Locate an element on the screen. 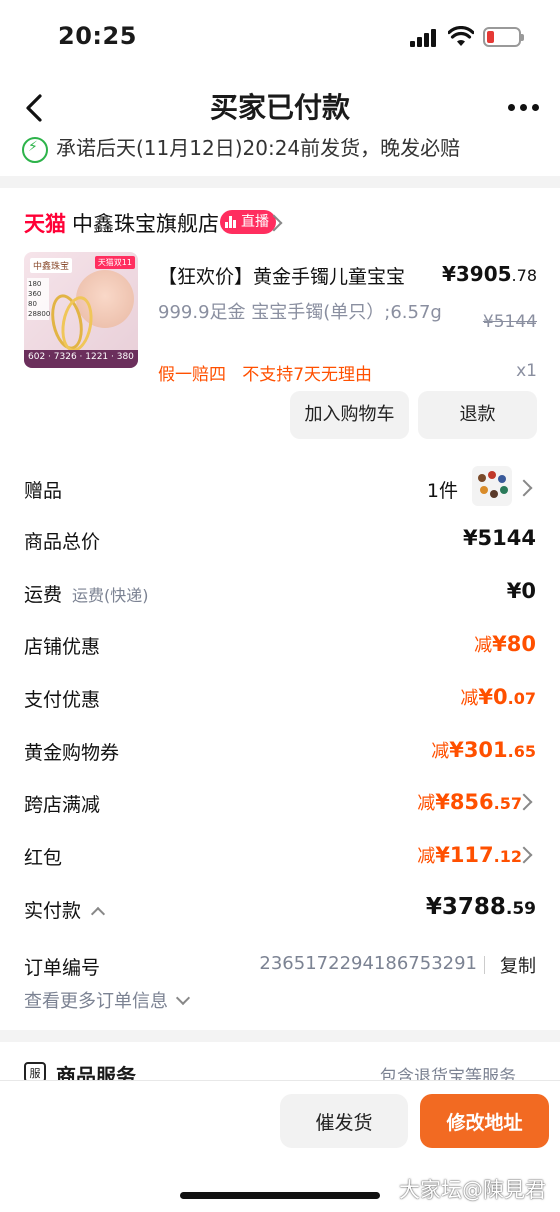 The height and width of the screenshot is (1212, 560). wifi-icon is located at coordinates (461, 36).